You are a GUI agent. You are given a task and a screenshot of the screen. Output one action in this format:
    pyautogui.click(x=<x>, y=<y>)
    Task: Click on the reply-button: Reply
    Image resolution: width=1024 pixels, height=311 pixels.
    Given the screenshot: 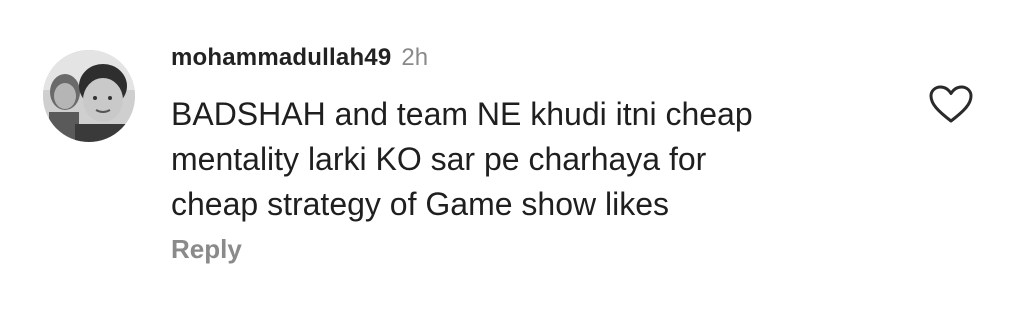 What is the action you would take?
    pyautogui.click(x=206, y=249)
    